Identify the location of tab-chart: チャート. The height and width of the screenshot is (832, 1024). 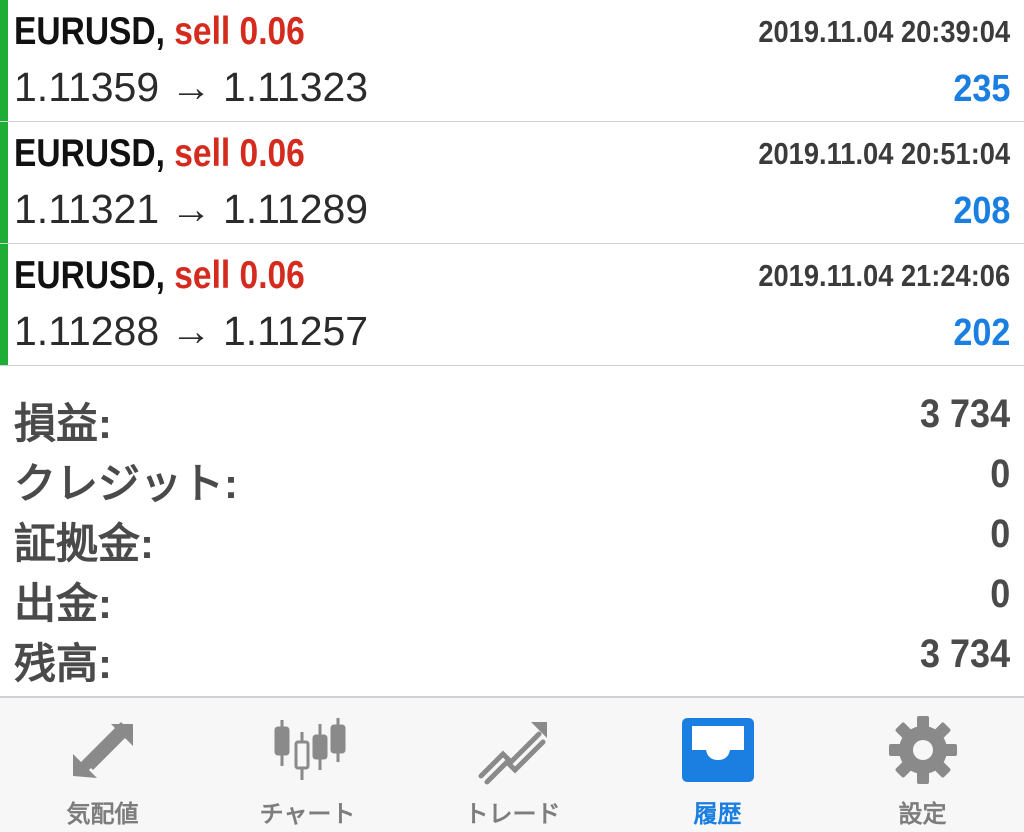
(307, 765).